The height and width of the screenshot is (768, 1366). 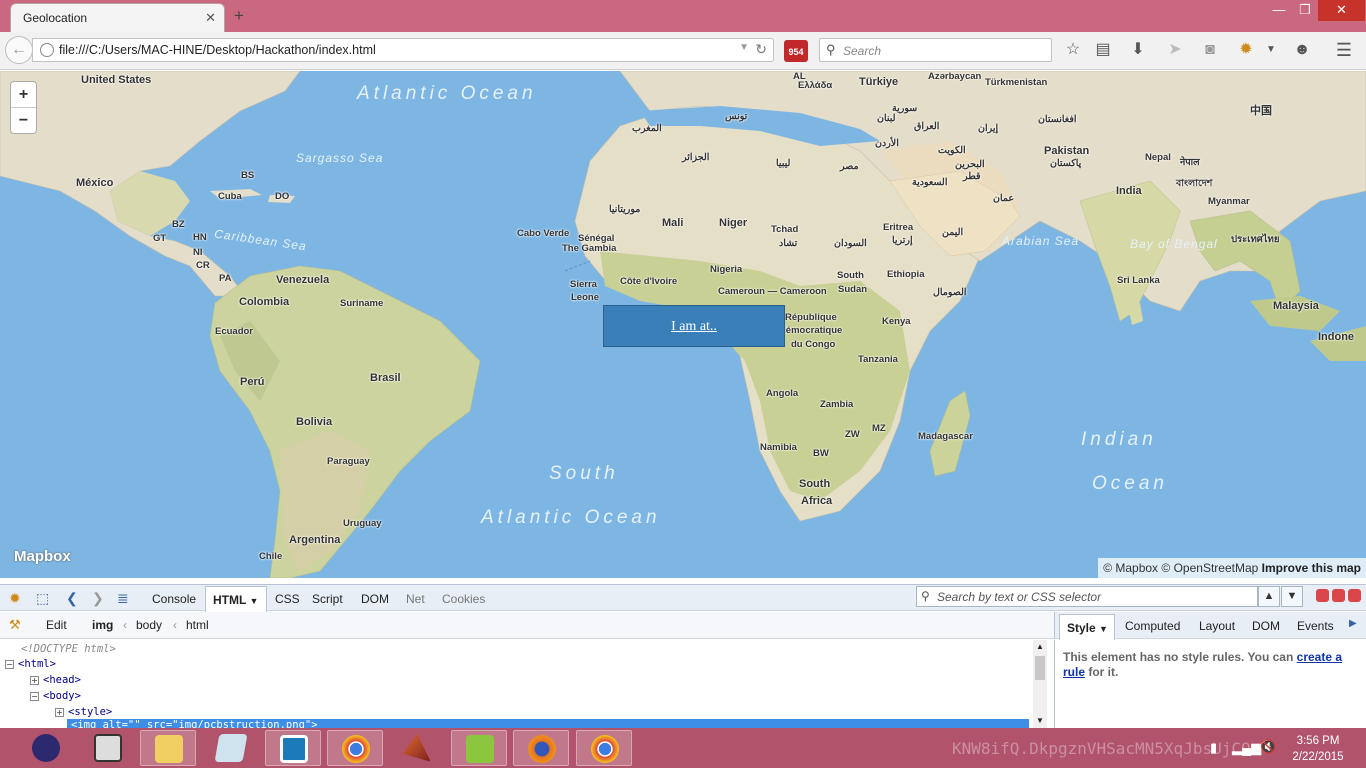 I want to click on breadcrumb-html: html, so click(x=197, y=625).